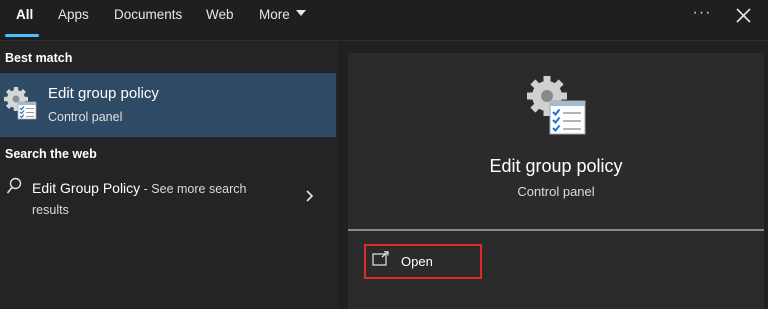  Describe the element at coordinates (300, 13) in the screenshot. I see `chevron-down-icon` at that location.